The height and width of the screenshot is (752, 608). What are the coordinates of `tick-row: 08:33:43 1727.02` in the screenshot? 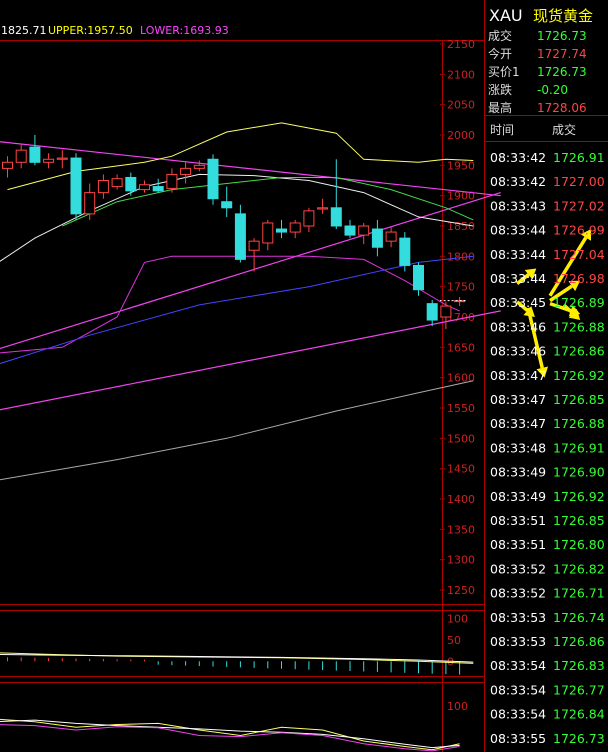 It's located at (547, 205).